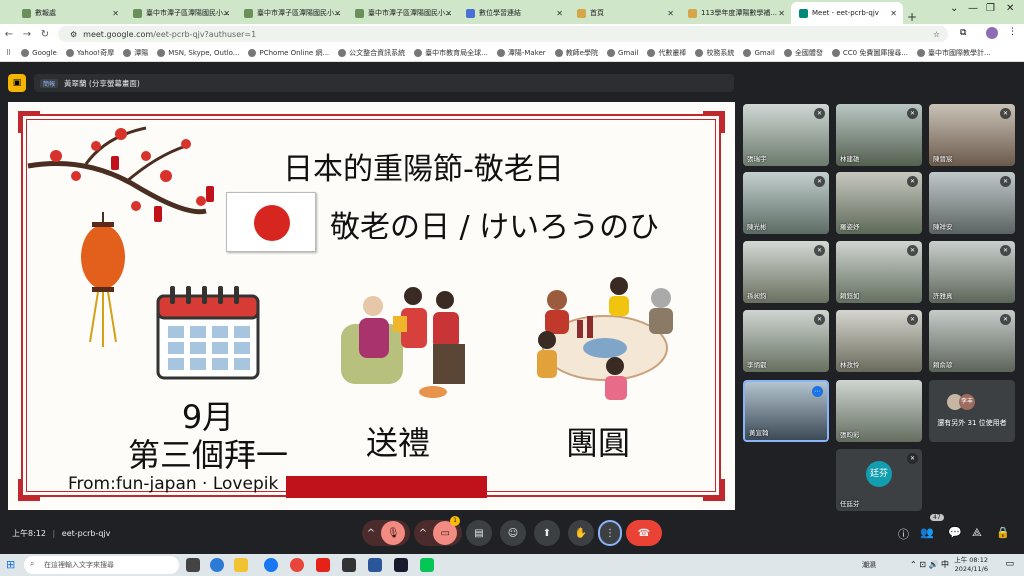 The width and height of the screenshot is (1024, 576). What do you see at coordinates (903, 534) in the screenshot?
I see `meeting-details-icon: ⓘ` at bounding box center [903, 534].